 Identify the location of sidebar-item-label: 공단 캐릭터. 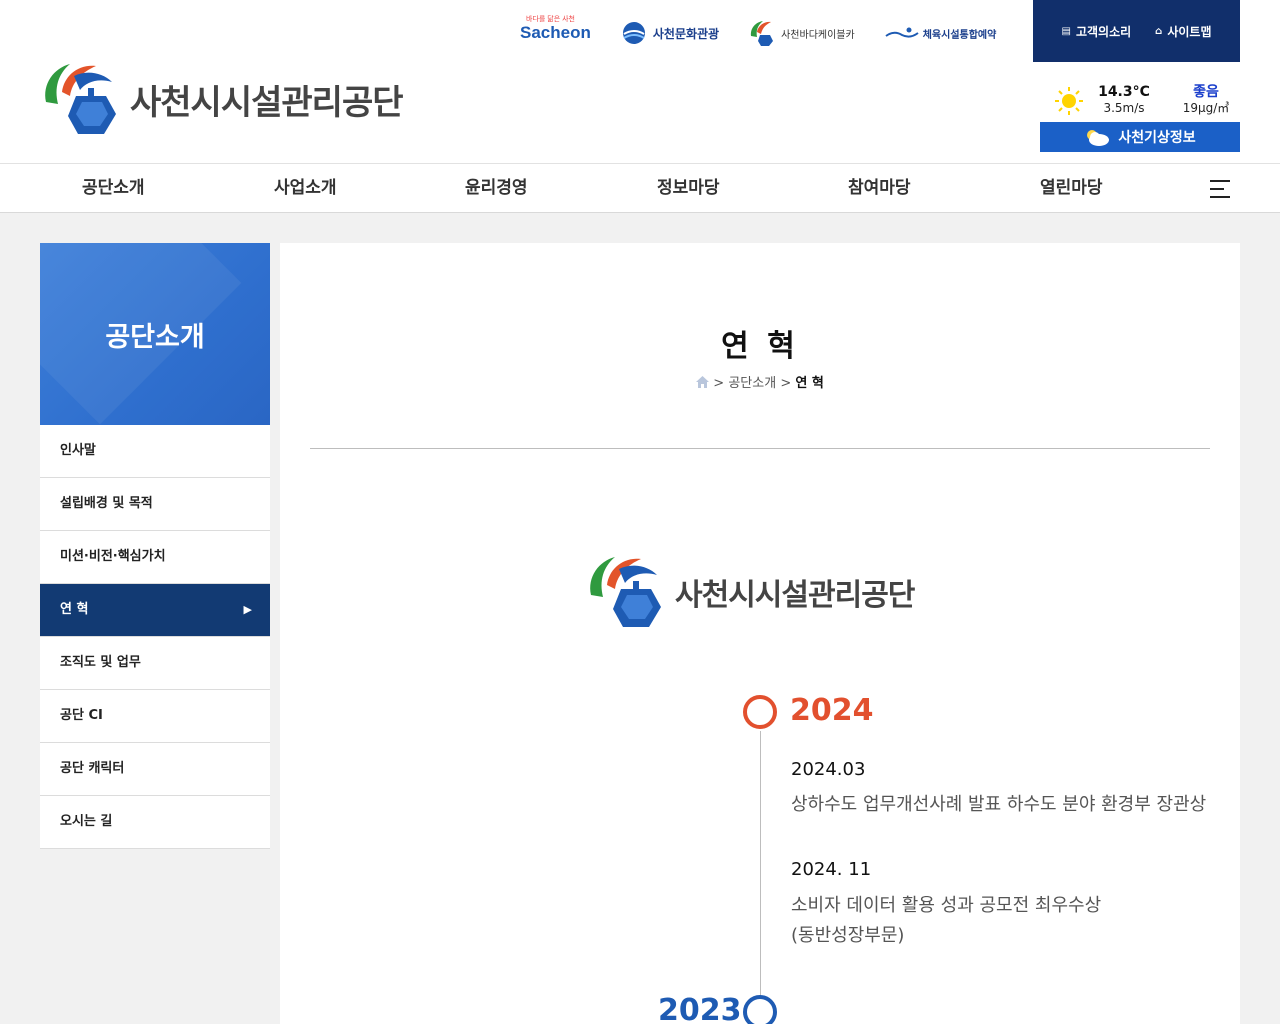
(92, 768).